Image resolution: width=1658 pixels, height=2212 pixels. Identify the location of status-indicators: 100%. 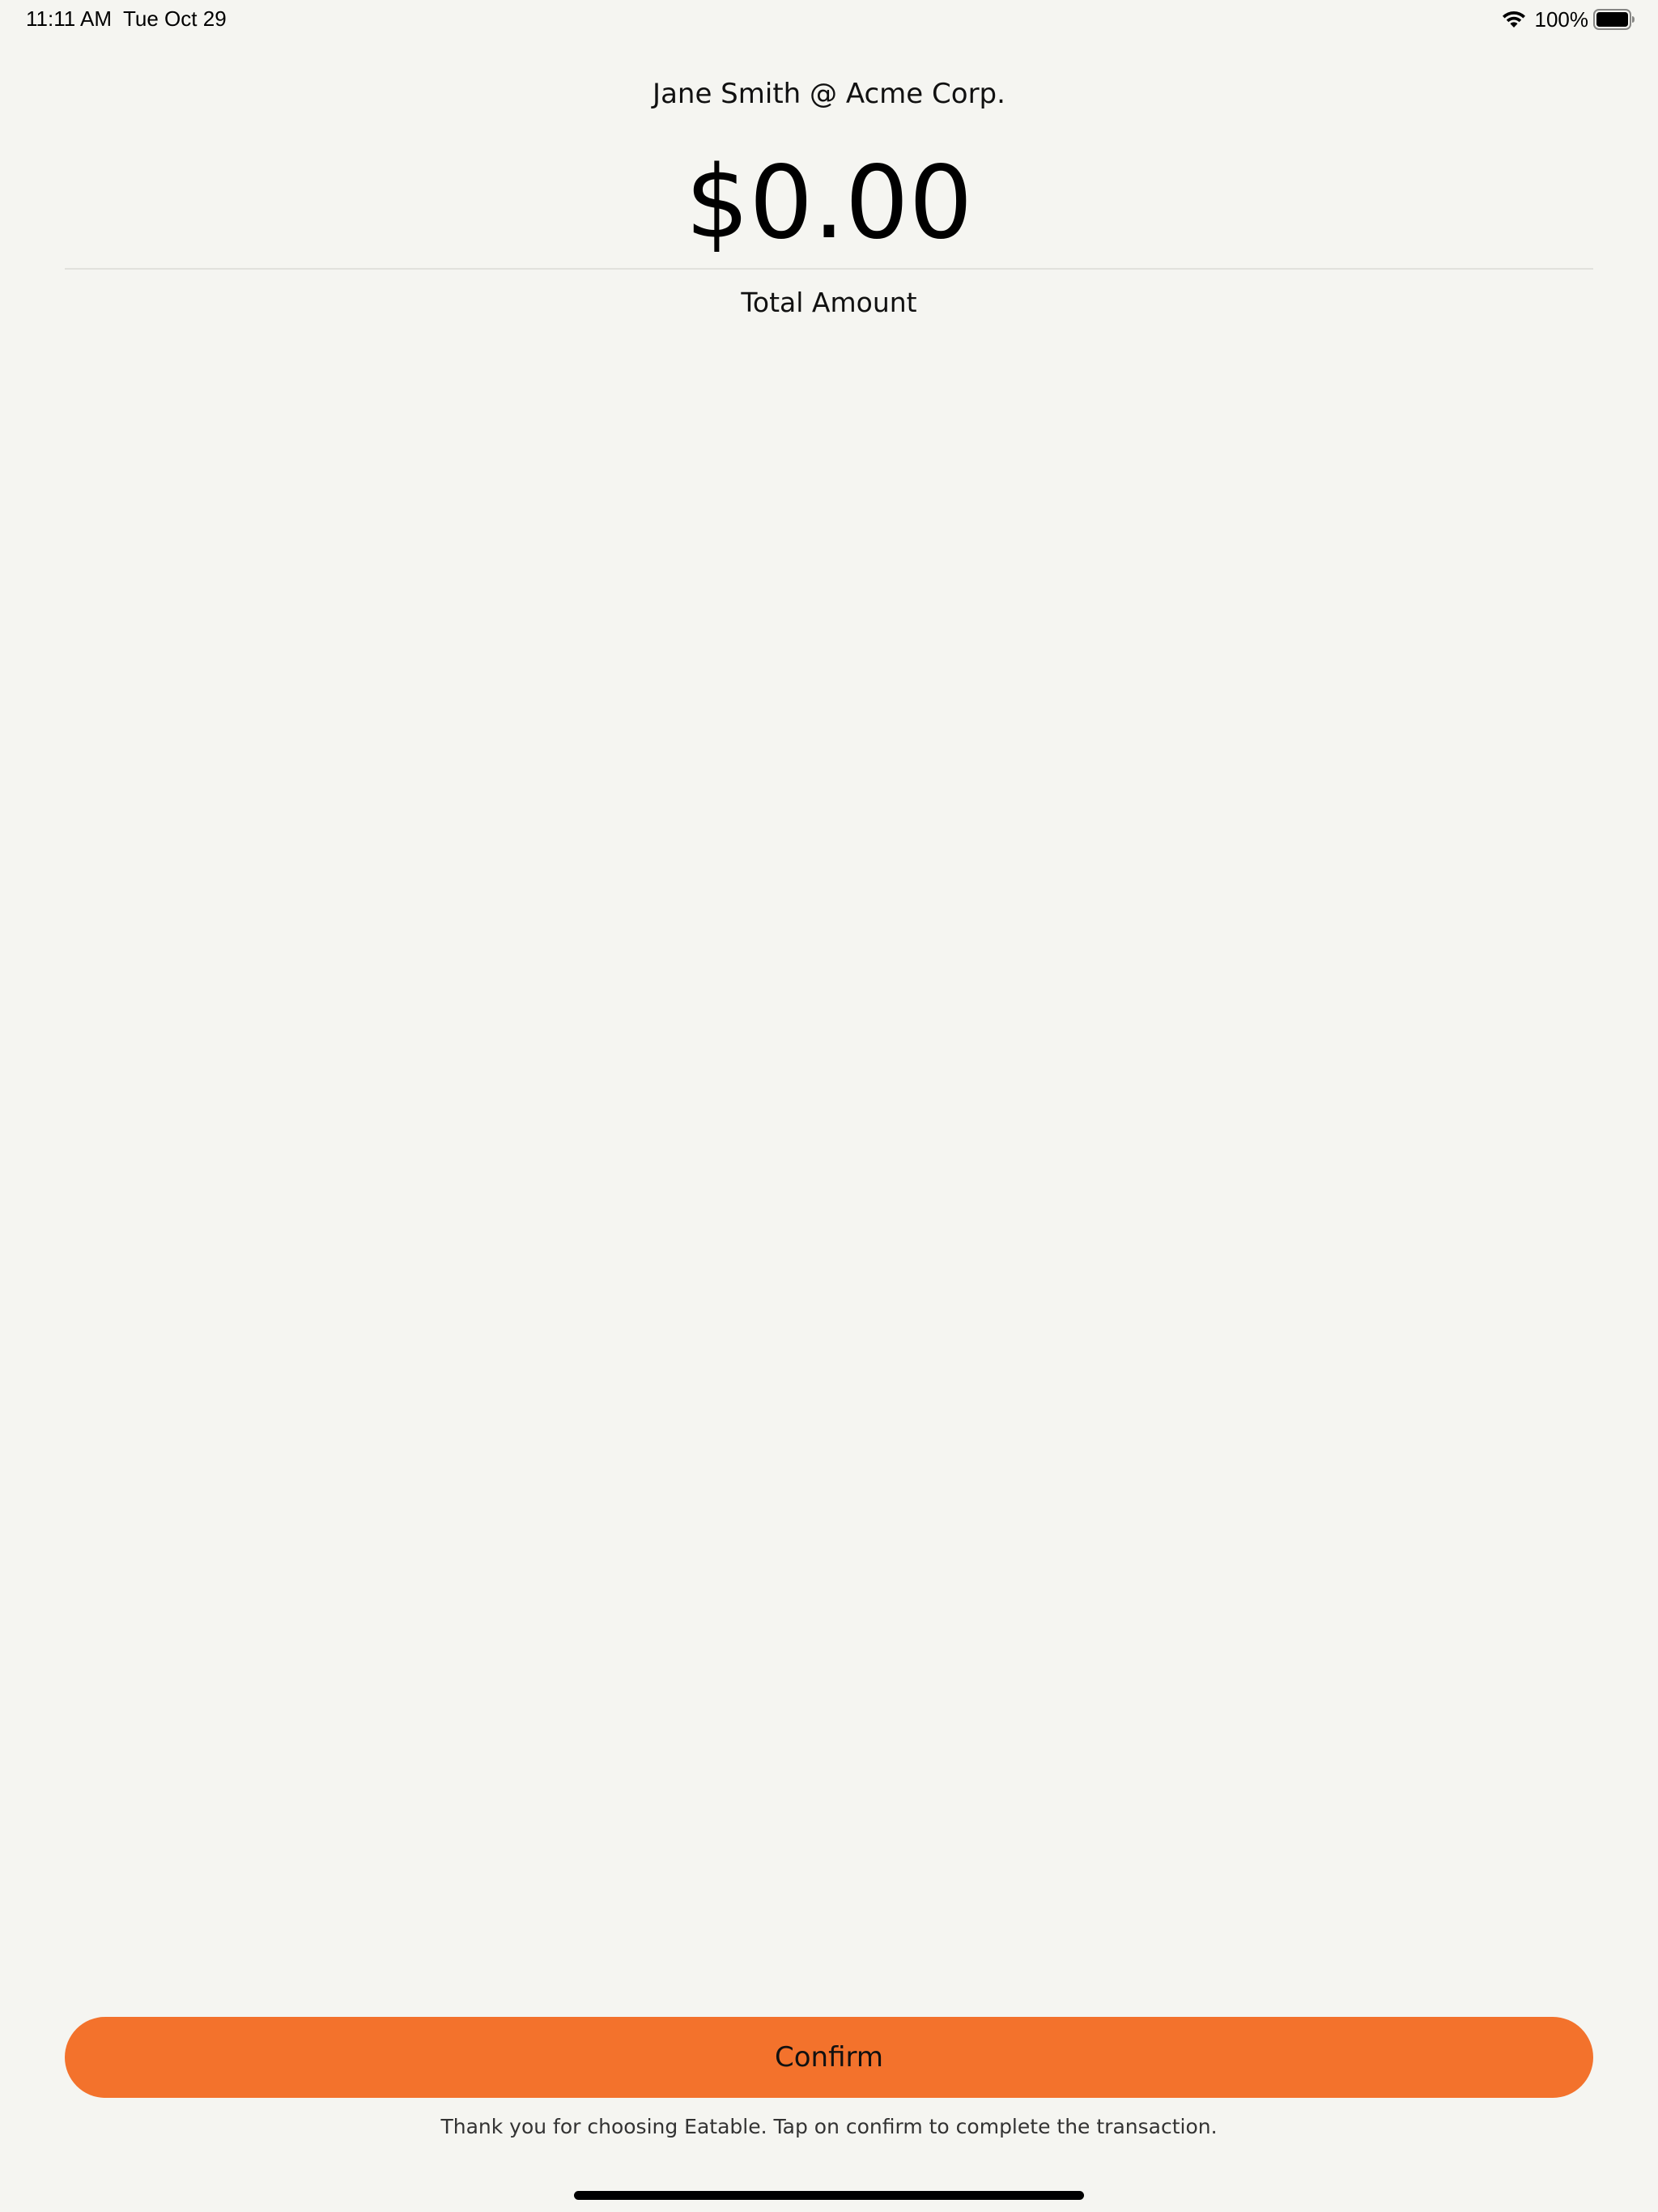
(1568, 19).